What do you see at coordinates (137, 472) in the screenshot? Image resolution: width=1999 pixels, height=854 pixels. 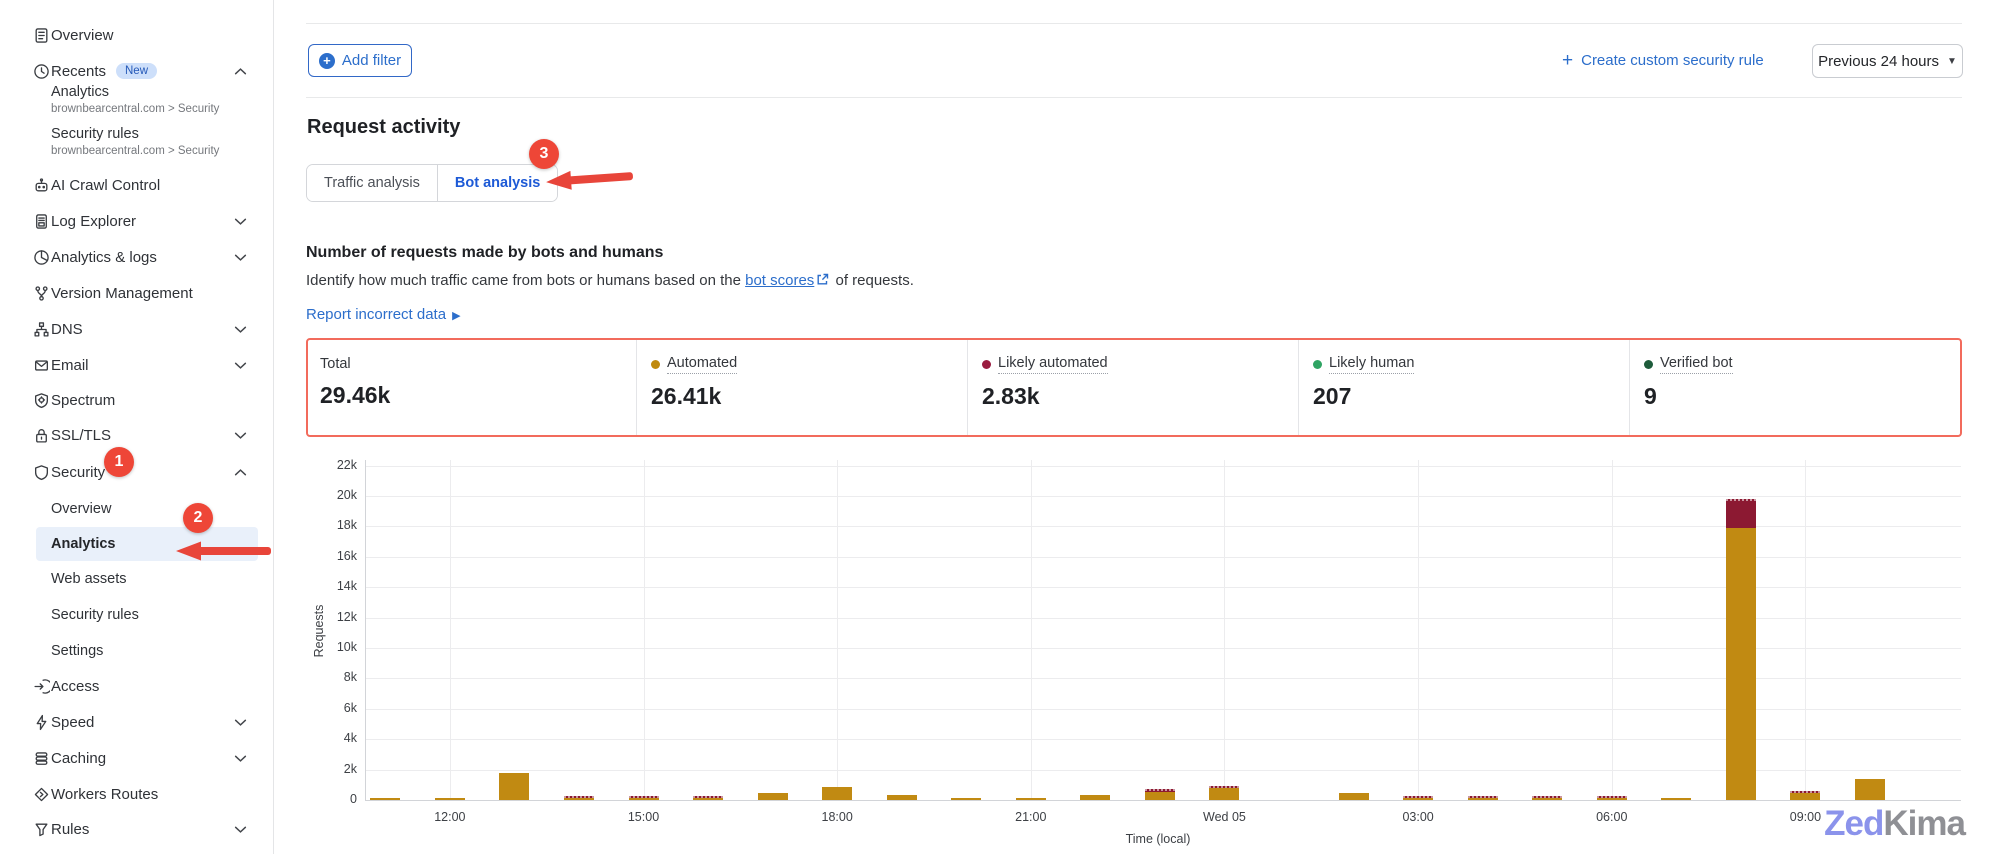 I see `sidebar-item-security: Security` at bounding box center [137, 472].